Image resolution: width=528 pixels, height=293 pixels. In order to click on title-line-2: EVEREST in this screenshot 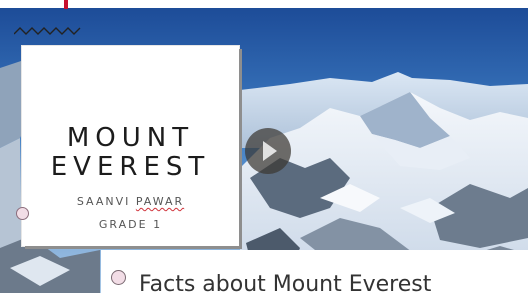, I will do `click(130, 167)`.